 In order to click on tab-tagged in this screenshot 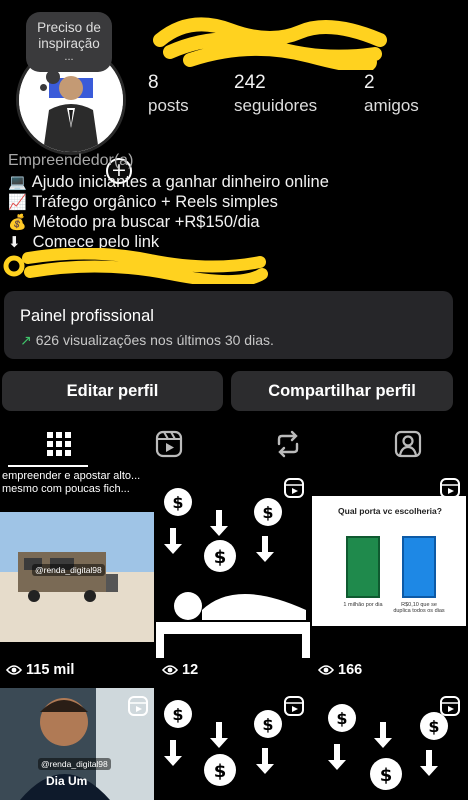, I will do `click(407, 444)`.